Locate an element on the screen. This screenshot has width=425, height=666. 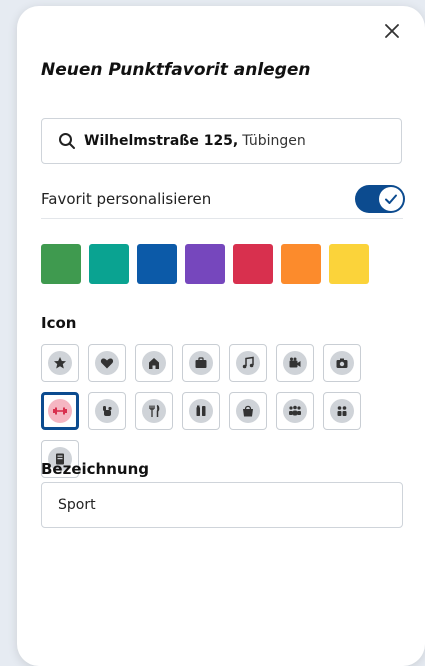
personalize-toggle is located at coordinates (380, 199).